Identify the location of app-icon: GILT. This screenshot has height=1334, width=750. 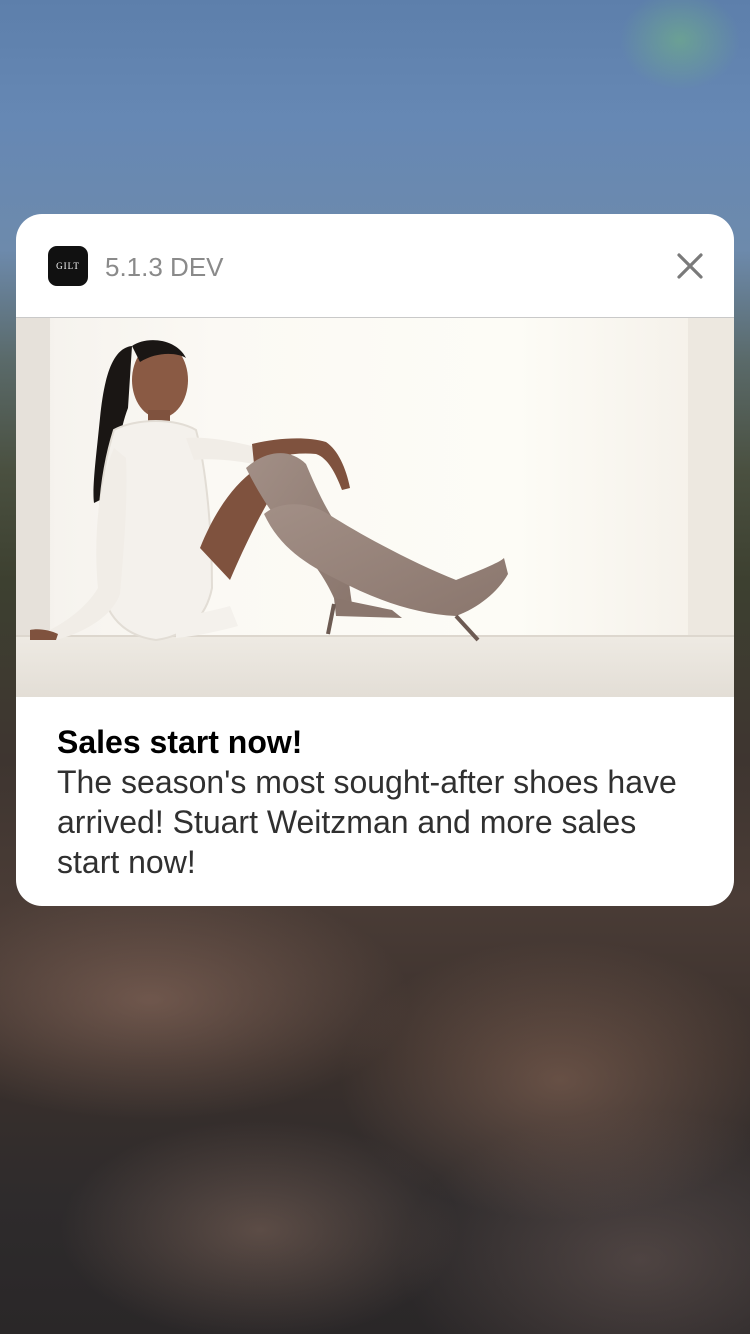
(68, 266).